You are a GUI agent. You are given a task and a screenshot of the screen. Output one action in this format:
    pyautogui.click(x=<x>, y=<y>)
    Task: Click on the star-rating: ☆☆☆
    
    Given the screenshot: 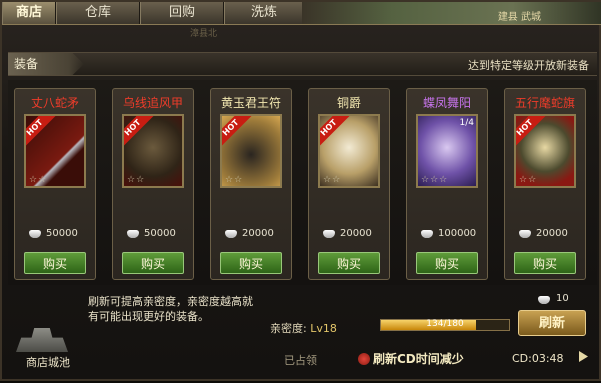 What is the action you would take?
    pyautogui.click(x=435, y=180)
    